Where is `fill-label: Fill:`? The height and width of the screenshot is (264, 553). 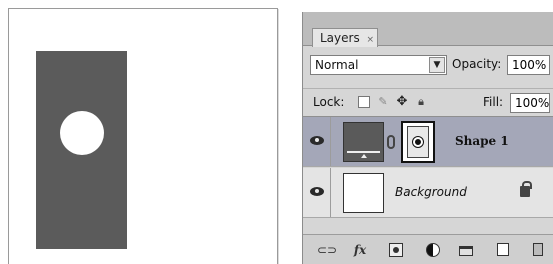
fill-label: Fill: is located at coordinates (493, 102).